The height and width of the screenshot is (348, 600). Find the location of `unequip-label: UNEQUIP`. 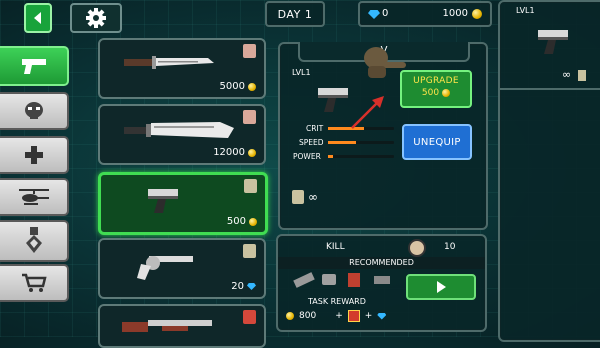

unequip-label: UNEQUIP is located at coordinates (437, 142).